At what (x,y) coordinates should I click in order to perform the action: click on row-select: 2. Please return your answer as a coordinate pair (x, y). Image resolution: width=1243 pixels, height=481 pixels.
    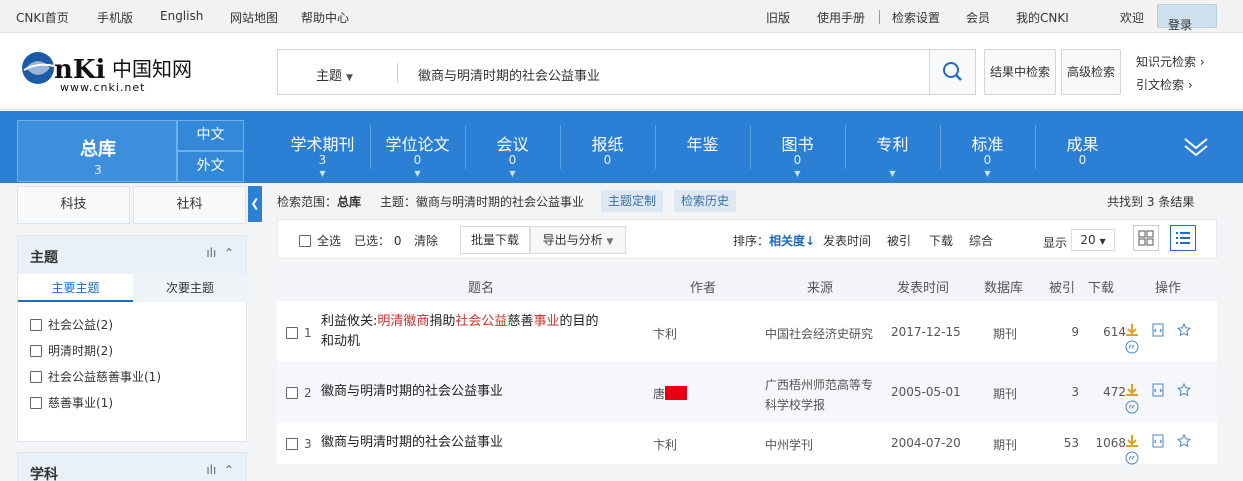
    Looking at the image, I should click on (299, 393).